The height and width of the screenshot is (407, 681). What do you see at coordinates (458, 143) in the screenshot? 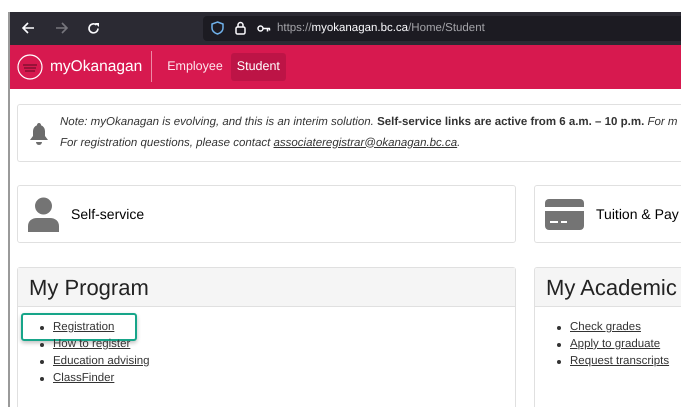
I see `notice-text: .` at bounding box center [458, 143].